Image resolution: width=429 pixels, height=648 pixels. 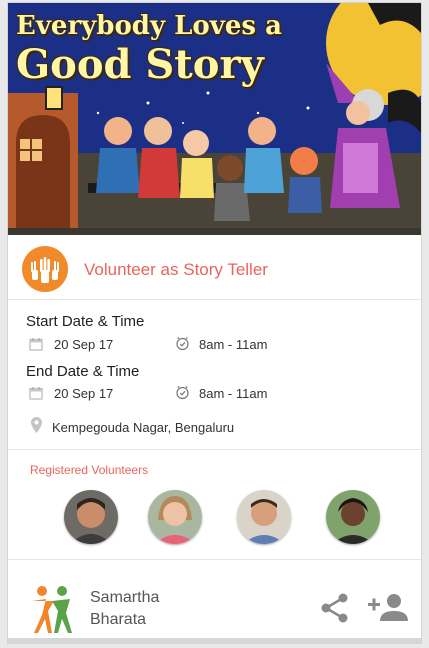 What do you see at coordinates (118, 619) in the screenshot?
I see `organization-name-line2: Bharata` at bounding box center [118, 619].